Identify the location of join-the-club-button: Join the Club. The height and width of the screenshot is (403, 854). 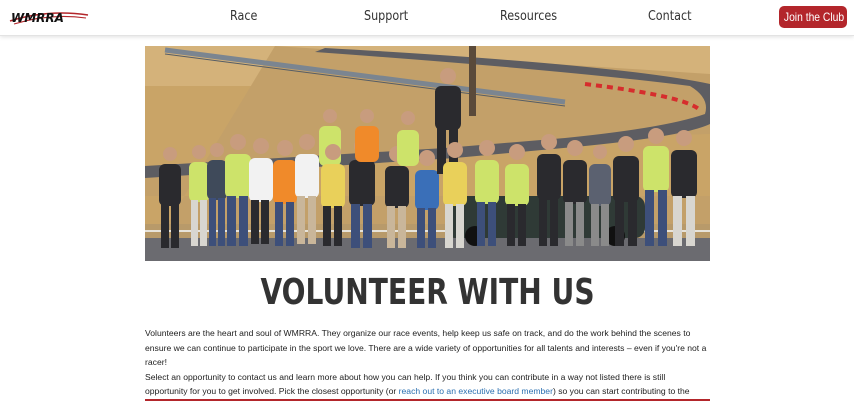
(813, 17).